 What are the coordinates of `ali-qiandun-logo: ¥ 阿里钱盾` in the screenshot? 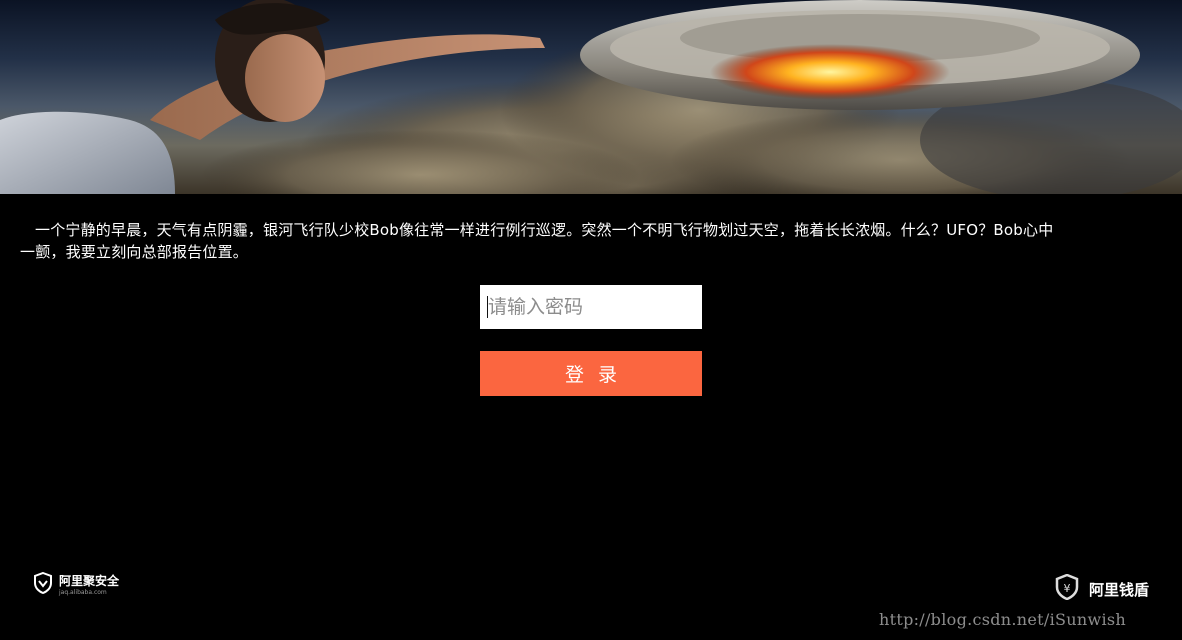 It's located at (1102, 588).